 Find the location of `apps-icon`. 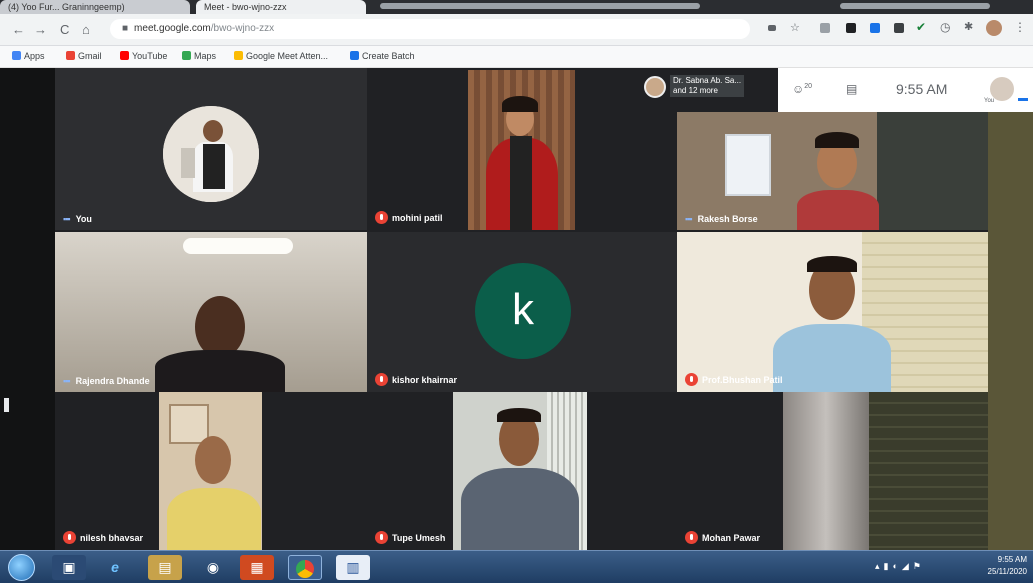

apps-icon is located at coordinates (16, 55).